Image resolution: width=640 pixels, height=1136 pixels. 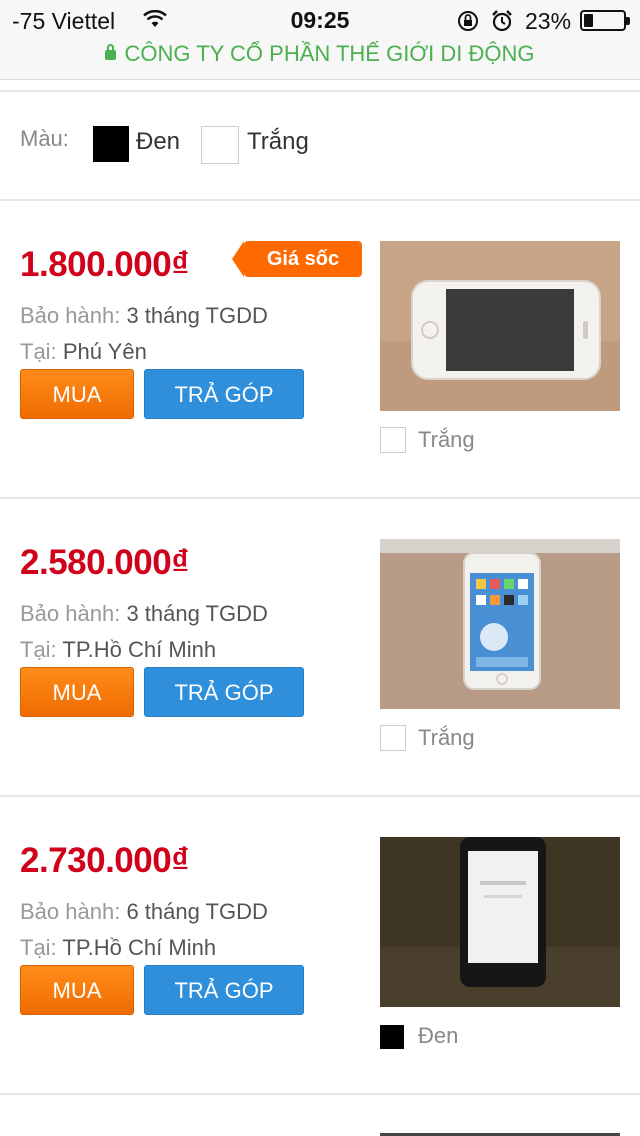 What do you see at coordinates (104, 351) in the screenshot?
I see `location-value: Phú Yên` at bounding box center [104, 351].